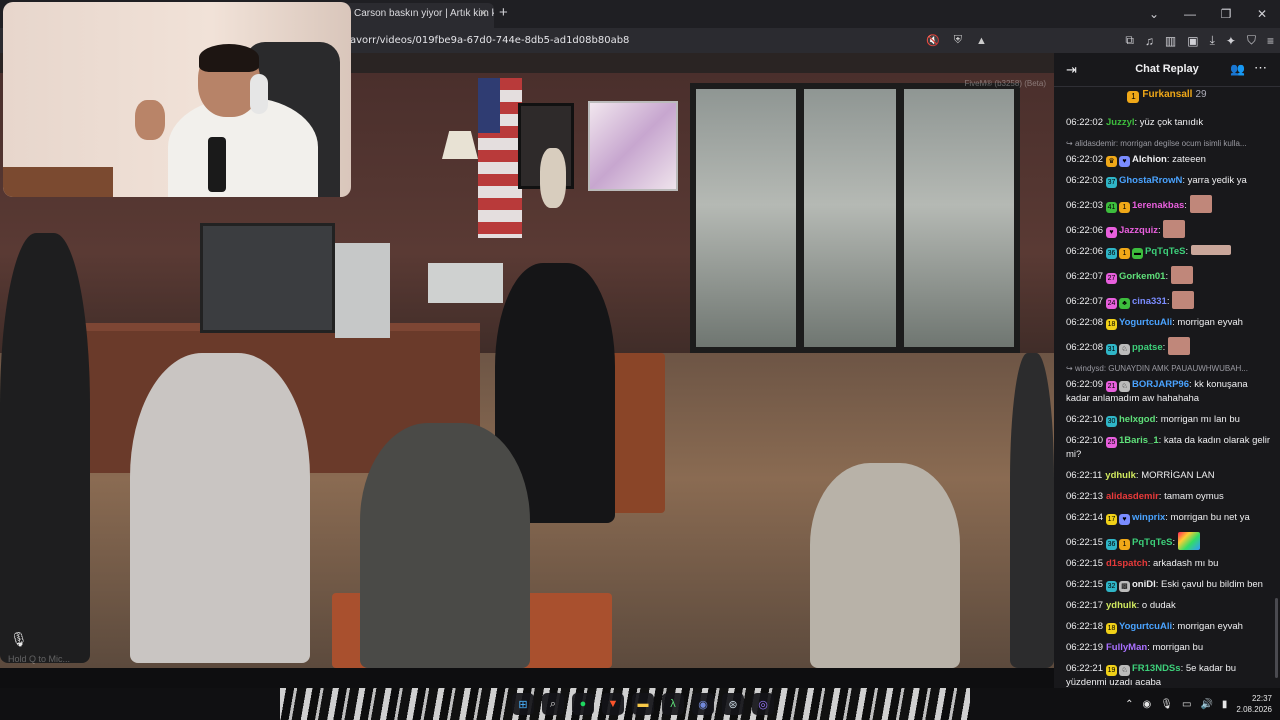  Describe the element at coordinates (763, 704) in the screenshot. I see `app-icon: ◎` at that location.